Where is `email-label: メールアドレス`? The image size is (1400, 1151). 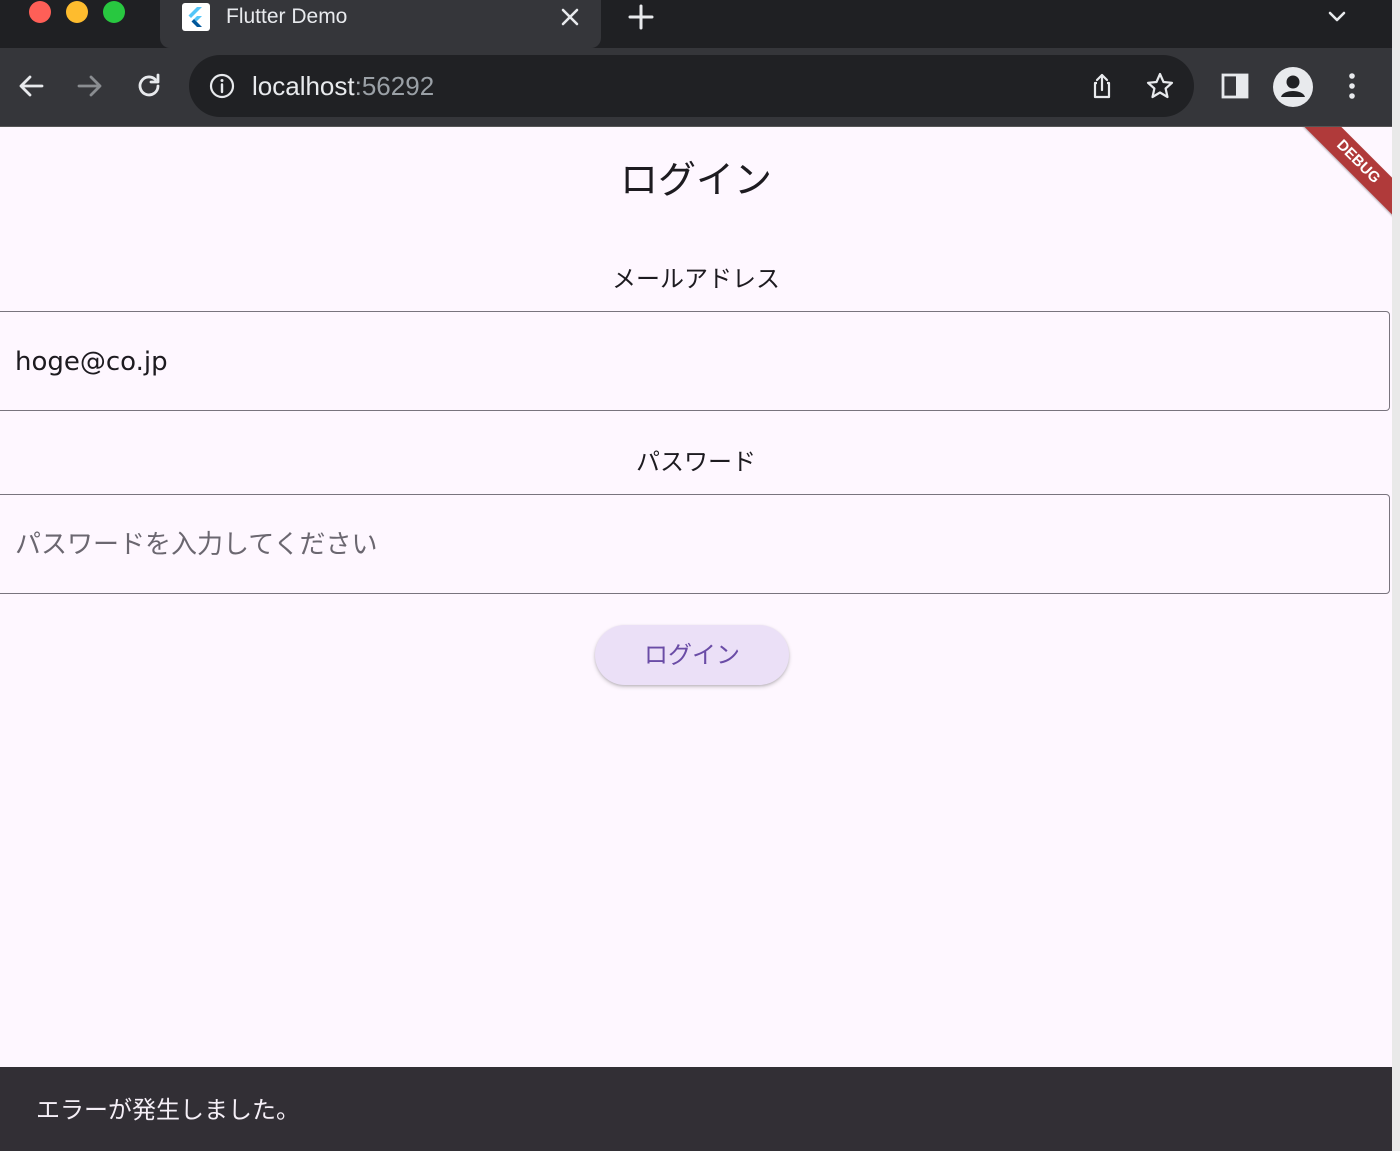 email-label: メールアドレス is located at coordinates (696, 279).